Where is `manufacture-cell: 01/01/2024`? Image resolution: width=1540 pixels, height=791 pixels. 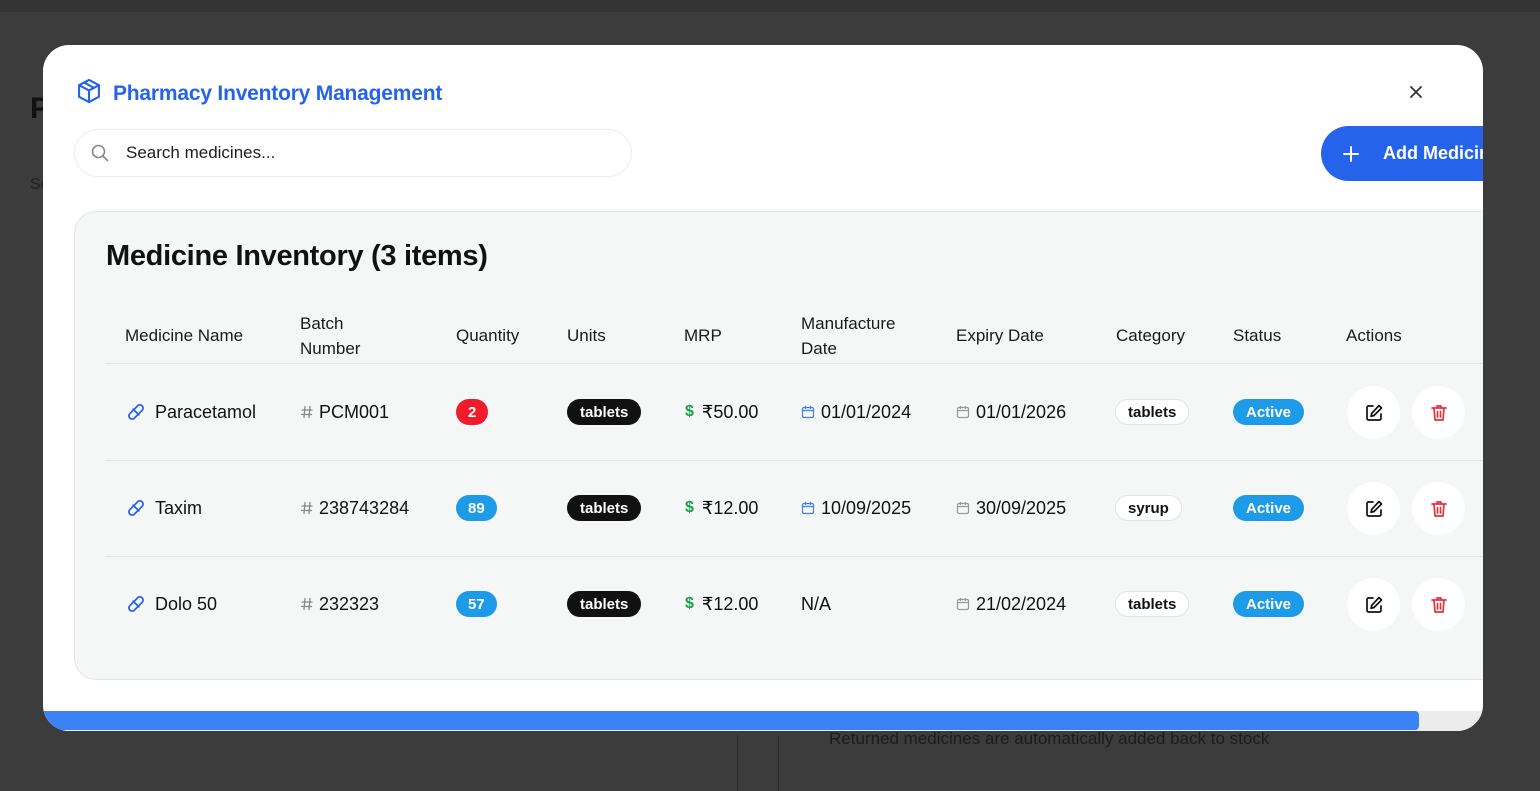
manufacture-cell: 01/01/2024 is located at coordinates (856, 412).